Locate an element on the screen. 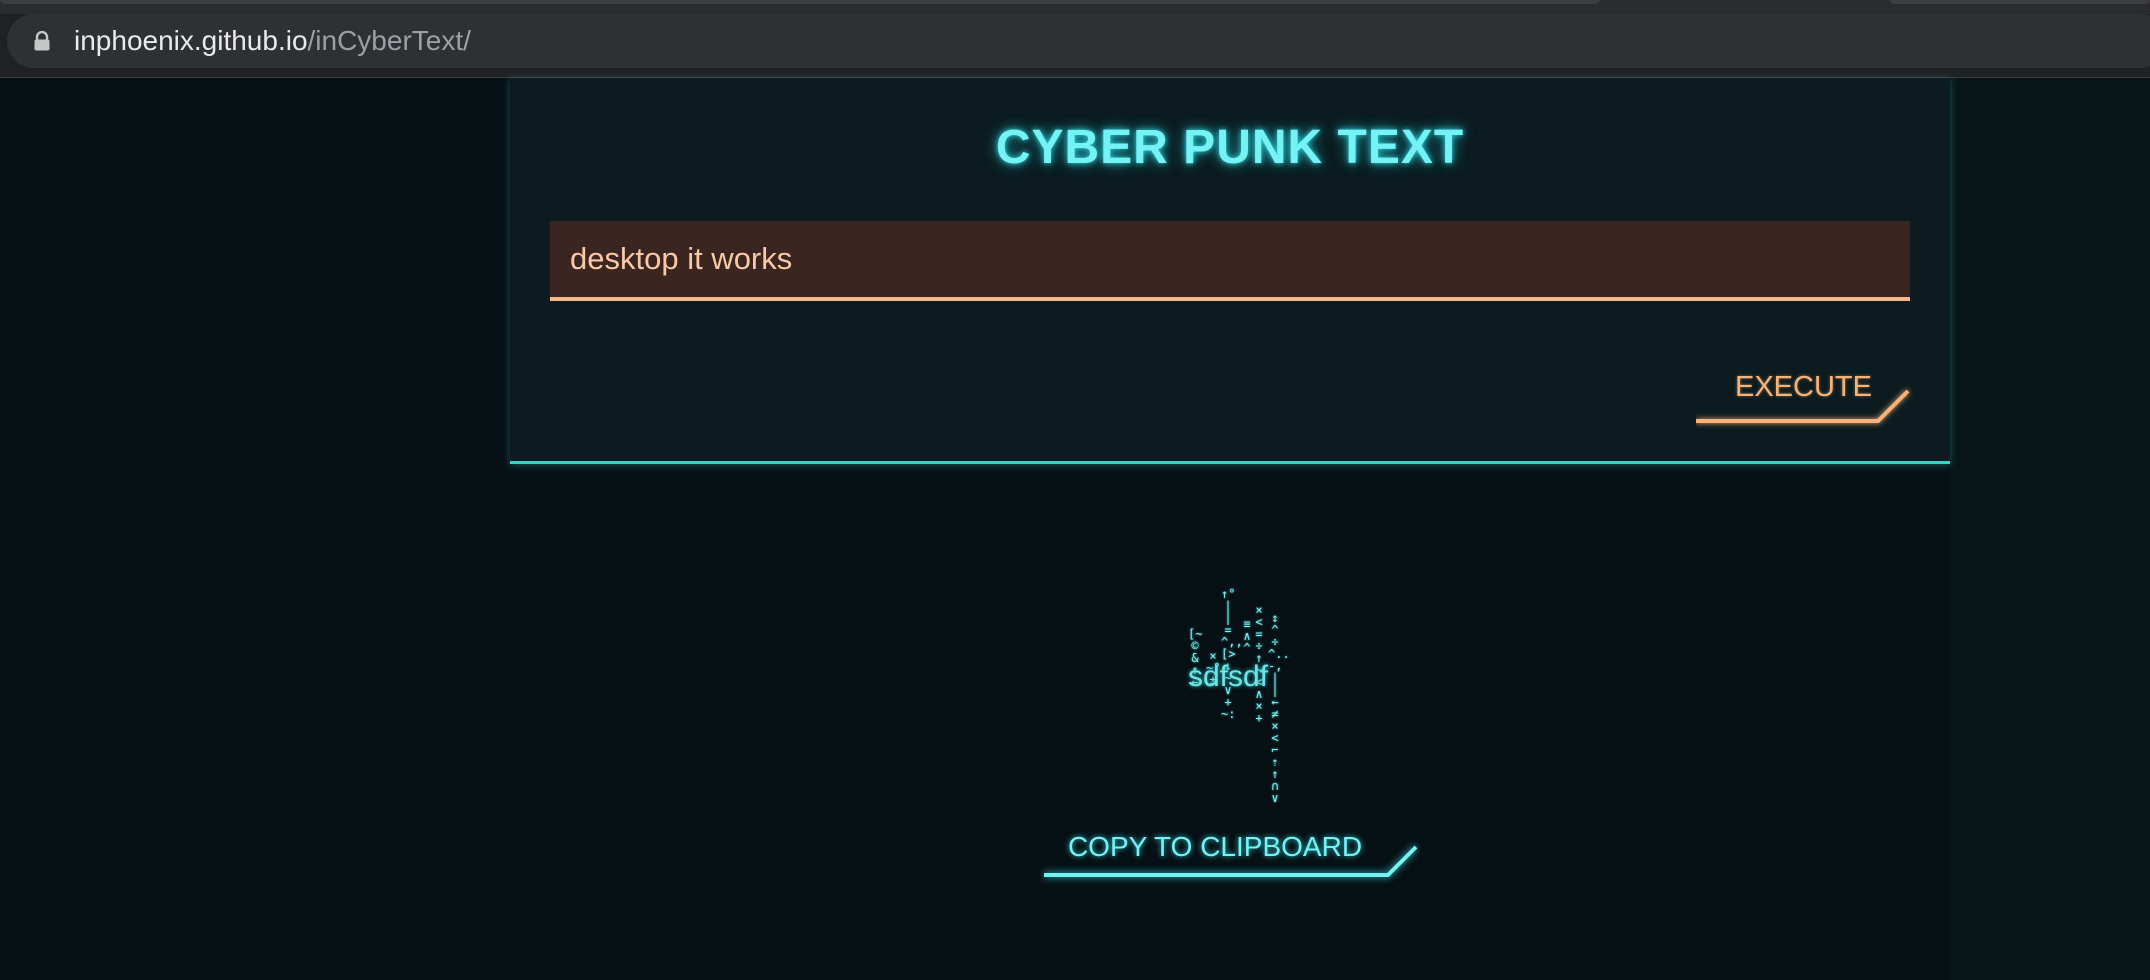 This screenshot has width=2150, height=980. copy-to-clipboard-button: COPY TO CLIPBOARD is located at coordinates (1230, 863).